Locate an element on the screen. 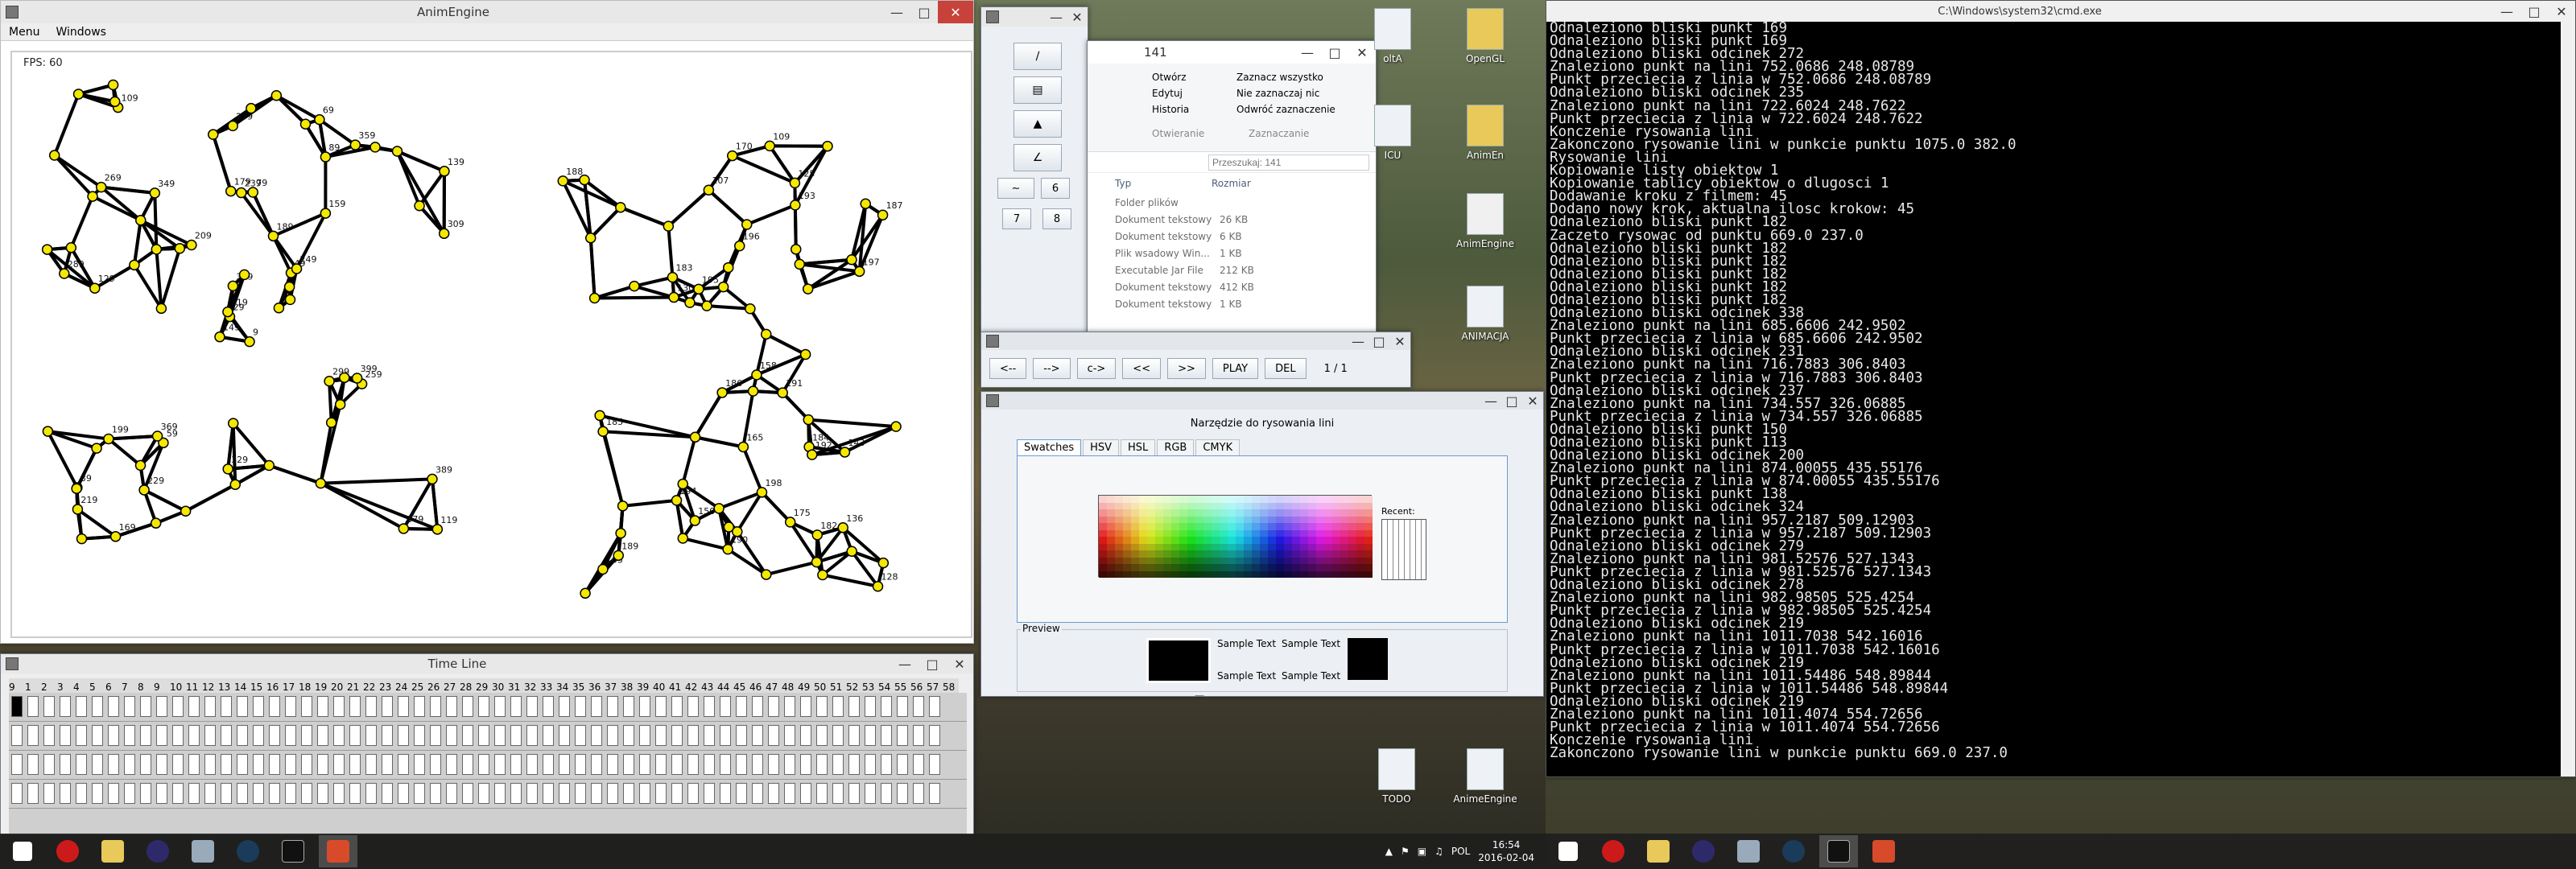 This screenshot has height=869, width=2576. minimize-icon: — is located at coordinates (905, 664).